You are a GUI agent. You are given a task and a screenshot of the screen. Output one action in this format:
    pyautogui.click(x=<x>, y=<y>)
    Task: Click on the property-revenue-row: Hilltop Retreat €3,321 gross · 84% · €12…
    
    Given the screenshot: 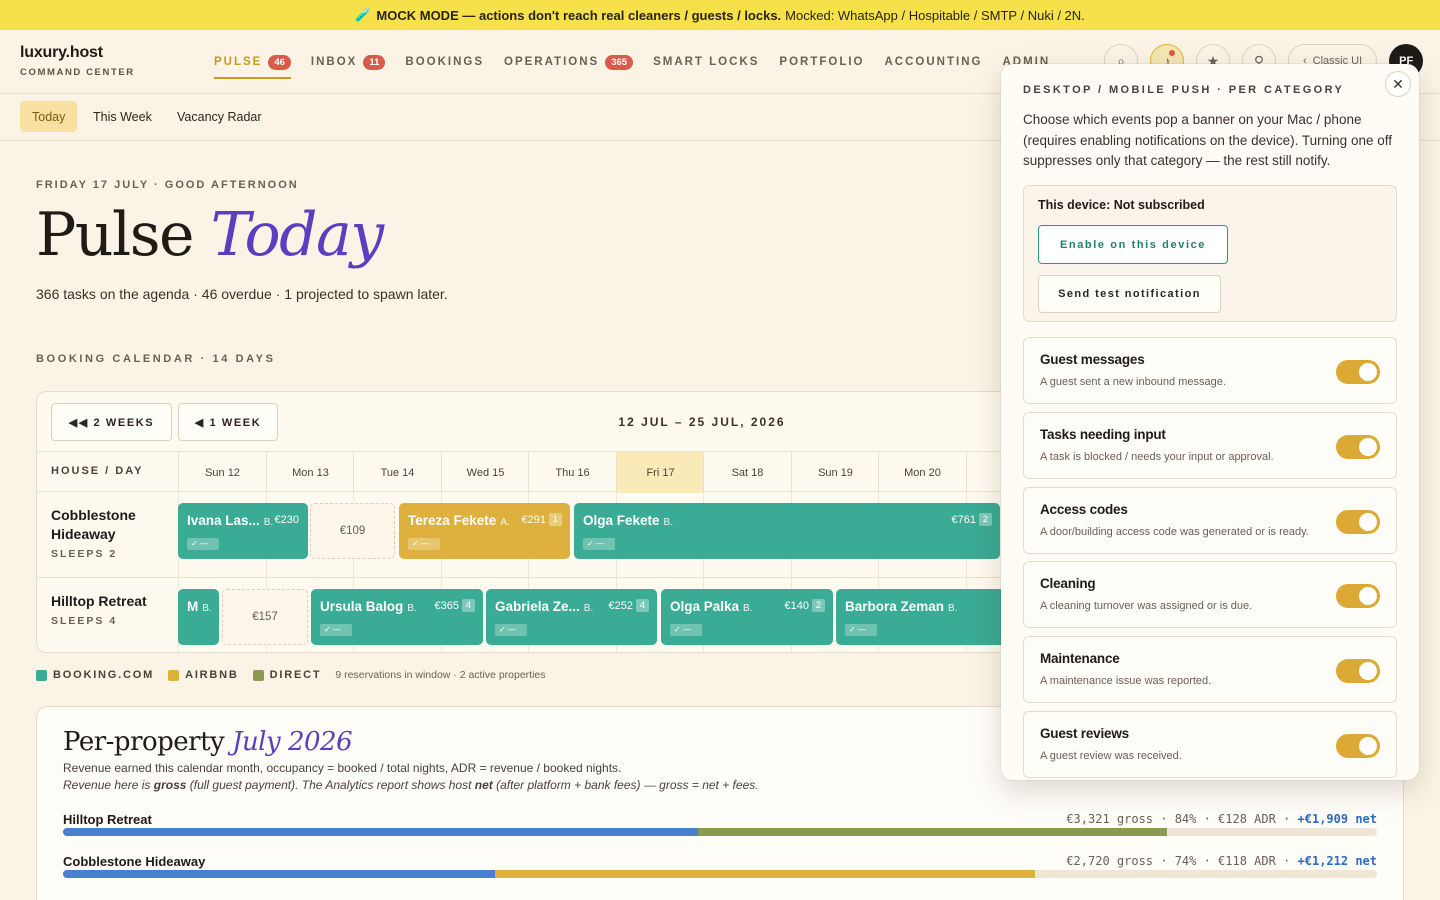 What is the action you would take?
    pyautogui.click(x=720, y=824)
    